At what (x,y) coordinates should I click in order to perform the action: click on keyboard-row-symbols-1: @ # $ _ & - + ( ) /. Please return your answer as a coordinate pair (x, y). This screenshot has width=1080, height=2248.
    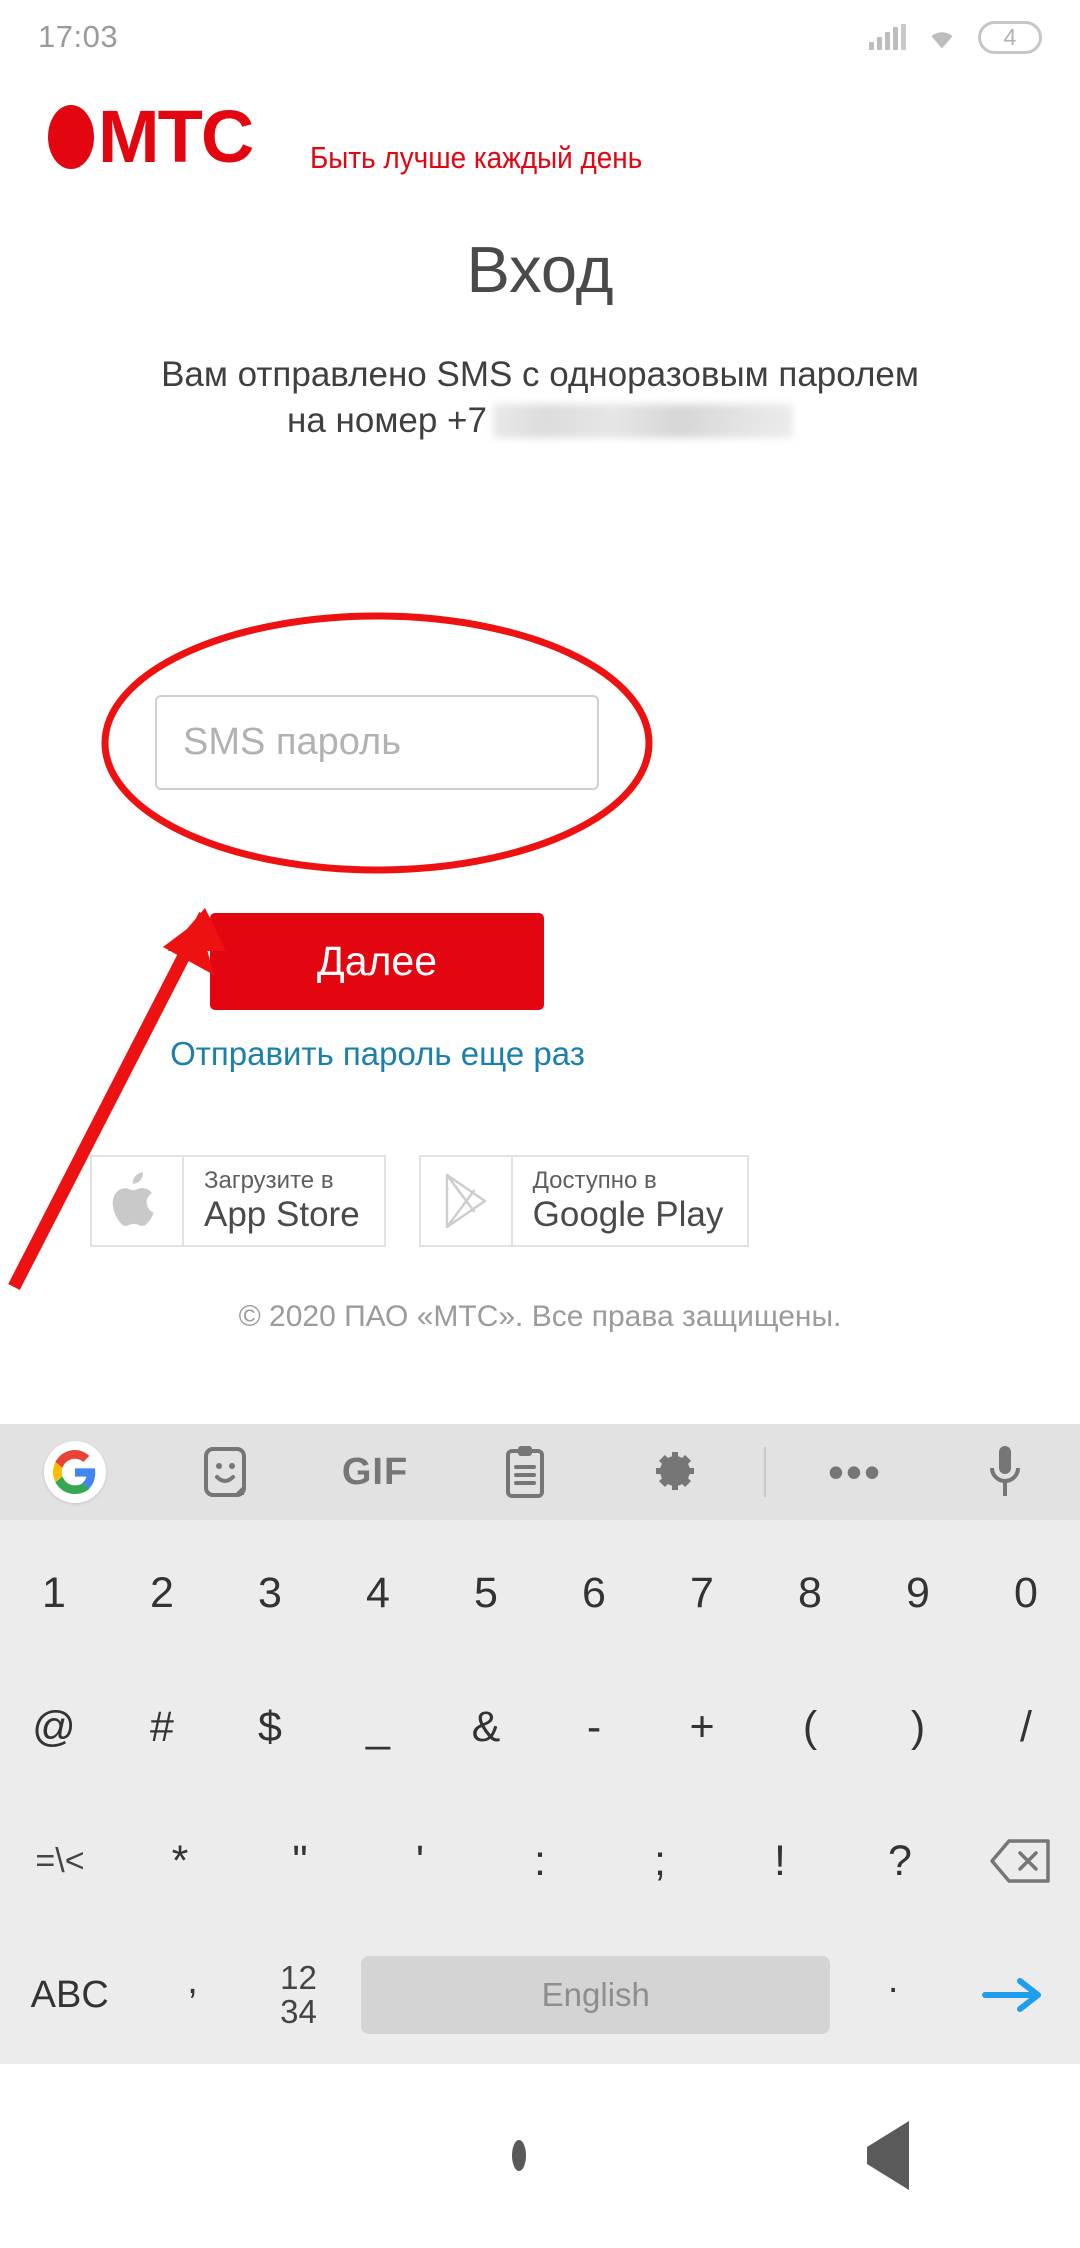
    Looking at the image, I should click on (540, 1727).